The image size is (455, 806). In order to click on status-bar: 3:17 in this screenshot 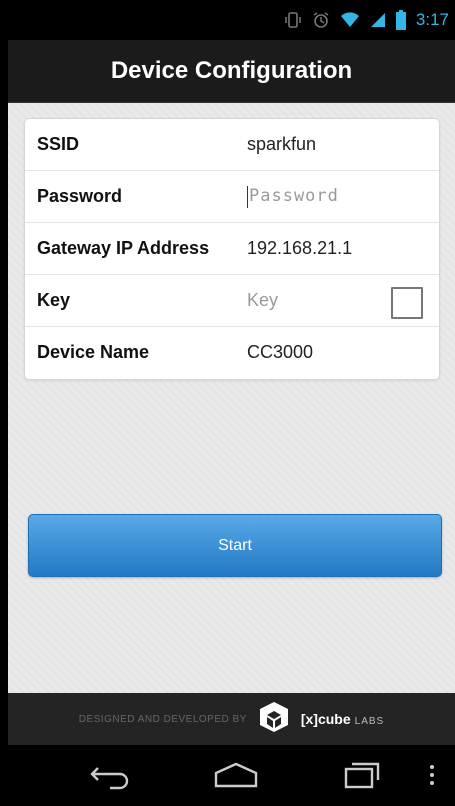, I will do `click(231, 20)`.